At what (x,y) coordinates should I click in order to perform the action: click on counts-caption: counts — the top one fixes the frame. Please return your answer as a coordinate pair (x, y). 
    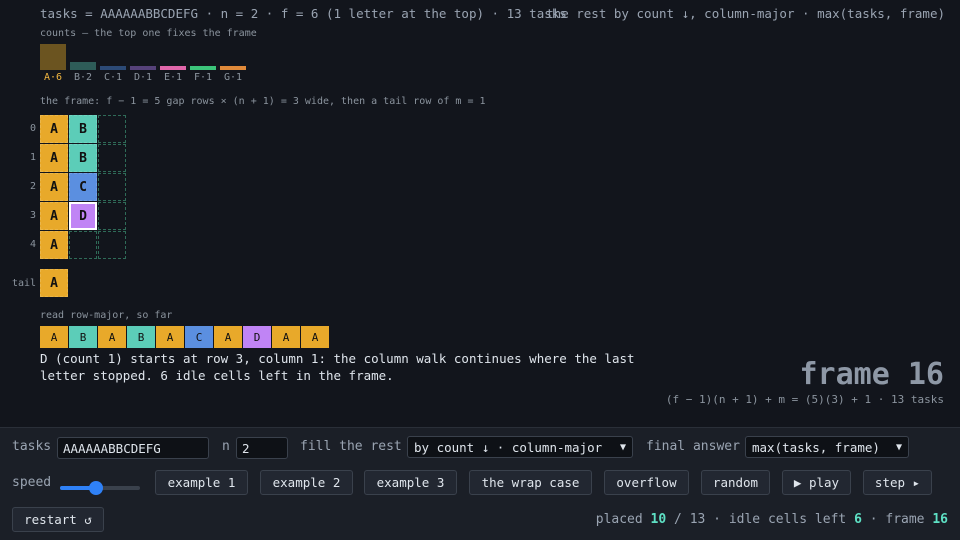
    Looking at the image, I should click on (148, 33).